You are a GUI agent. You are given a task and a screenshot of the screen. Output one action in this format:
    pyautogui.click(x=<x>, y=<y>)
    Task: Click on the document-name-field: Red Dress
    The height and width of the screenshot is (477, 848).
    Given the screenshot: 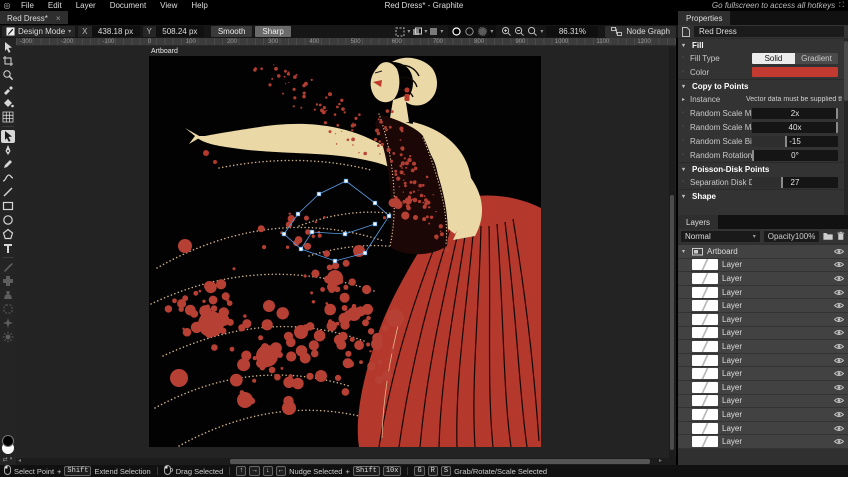 What is the action you would take?
    pyautogui.click(x=769, y=31)
    